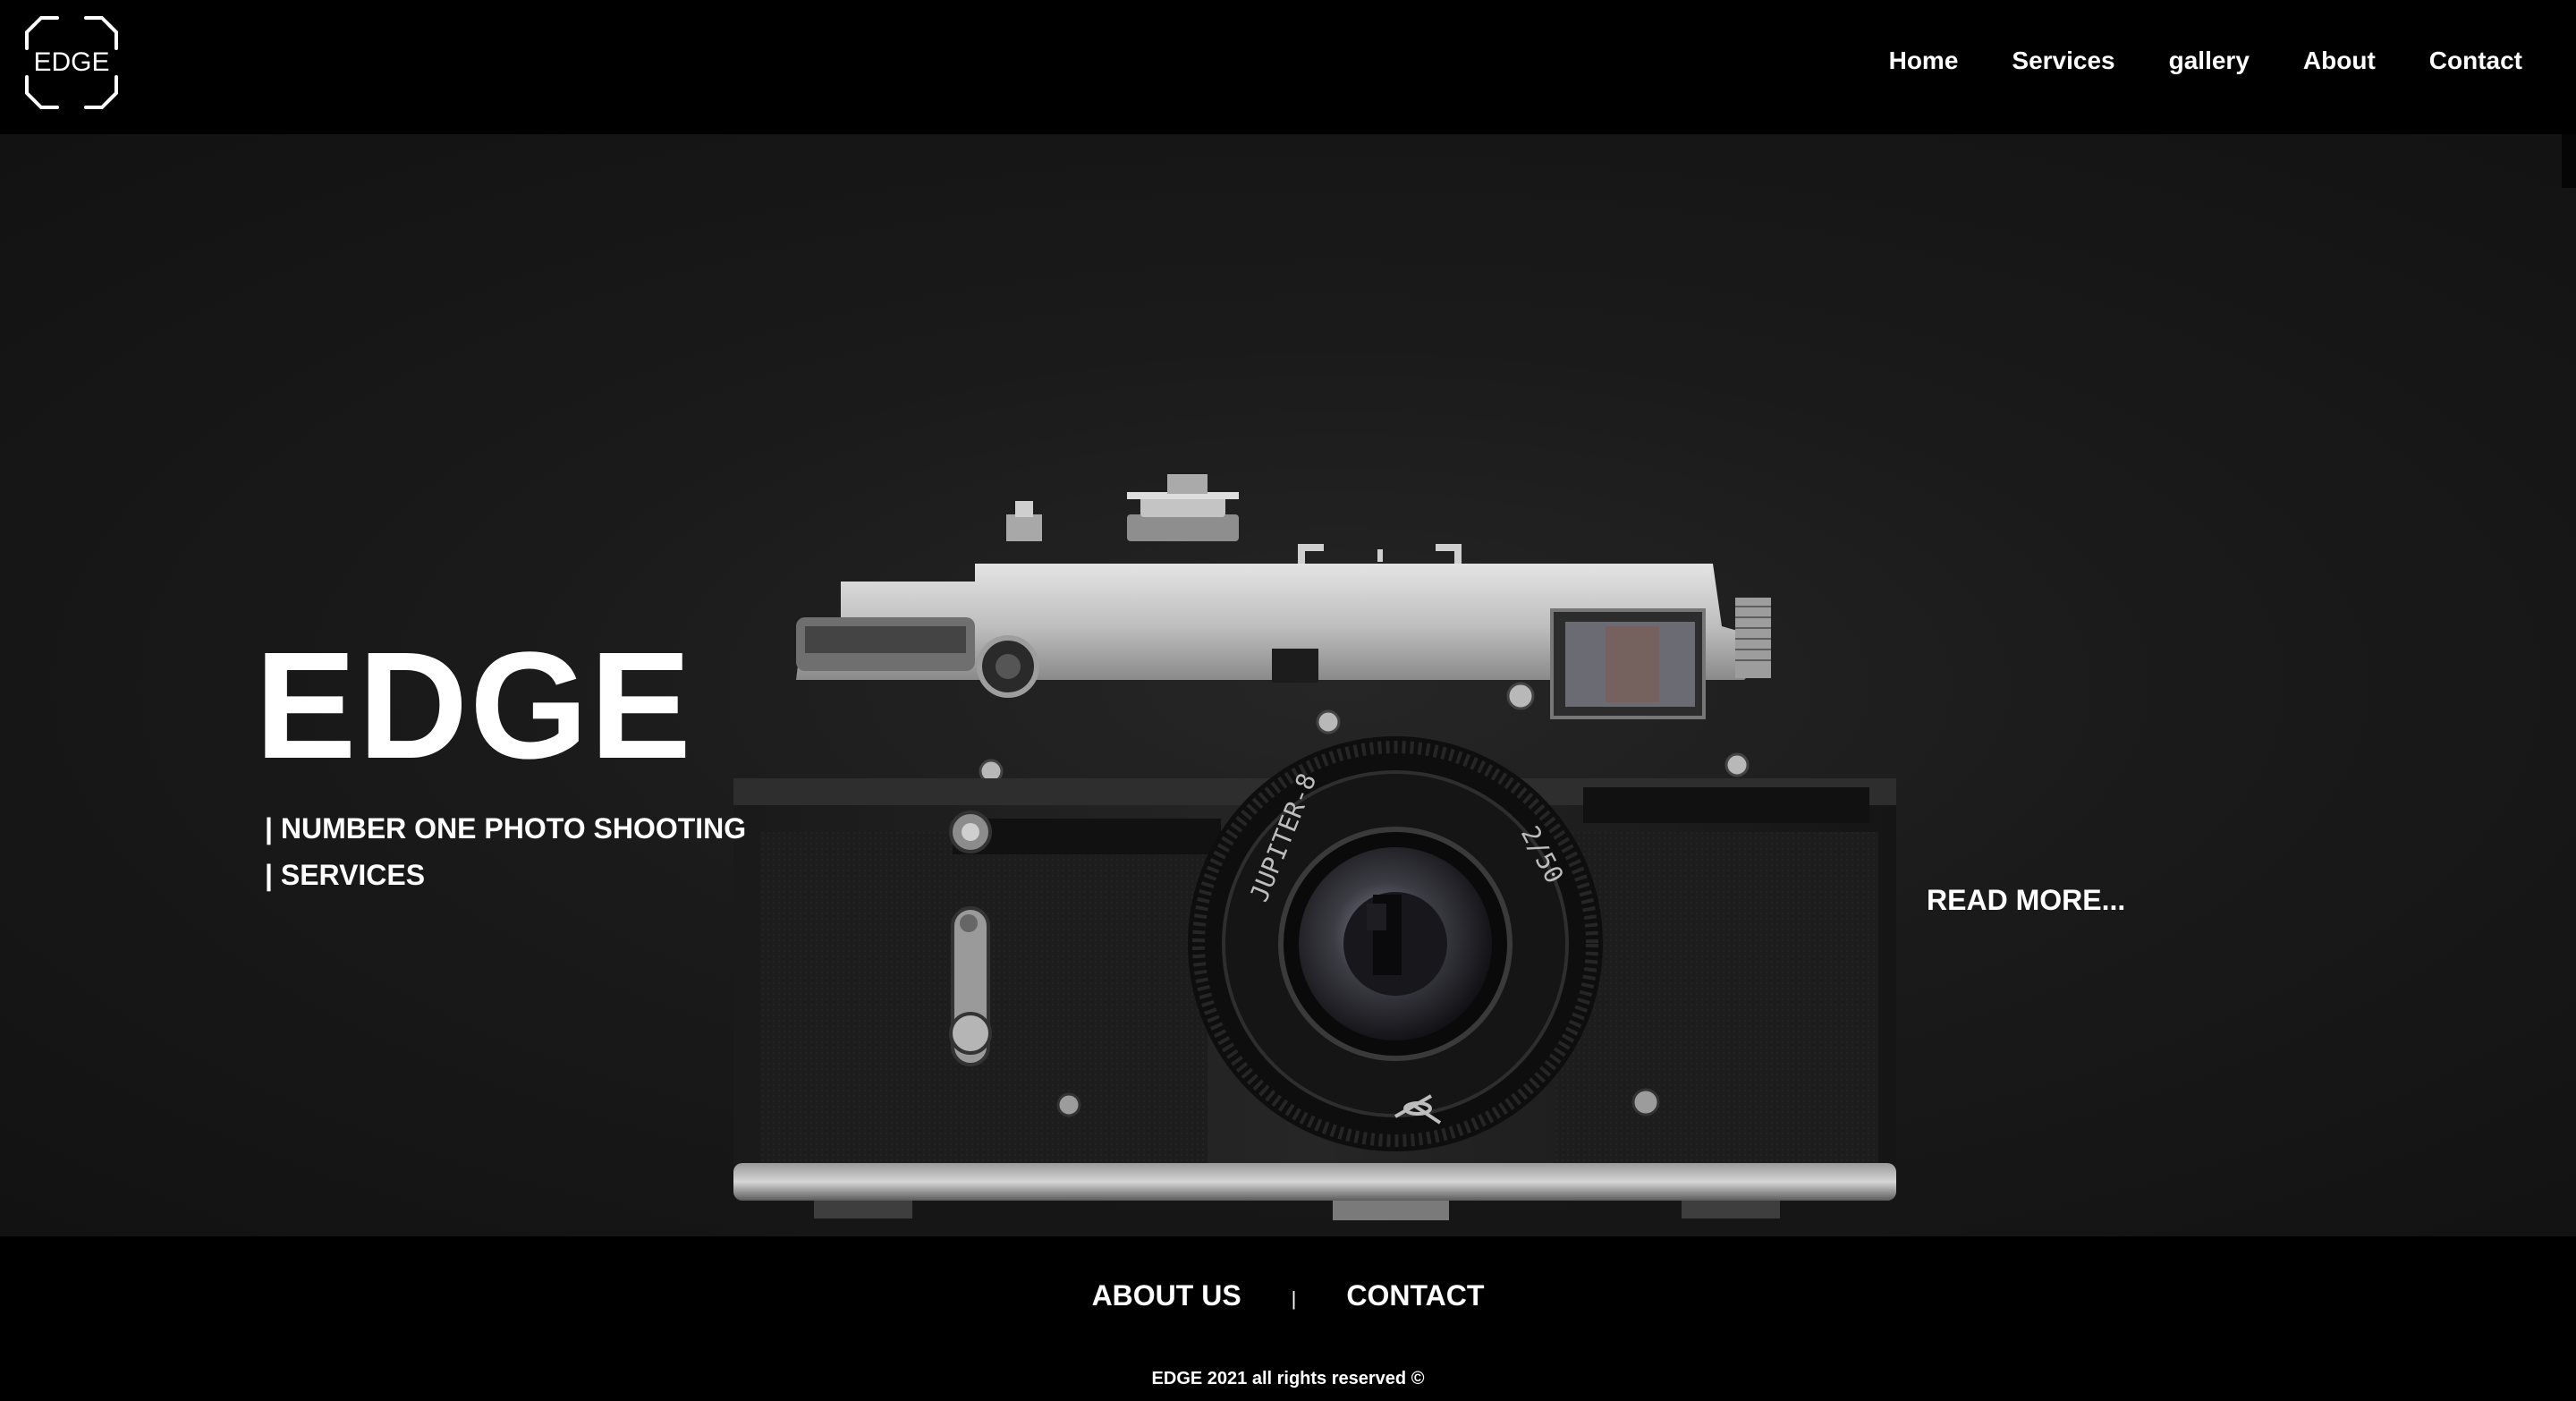 The width and height of the screenshot is (2576, 1401). What do you see at coordinates (345, 875) in the screenshot?
I see `tagline-line-2: | SERVICES` at bounding box center [345, 875].